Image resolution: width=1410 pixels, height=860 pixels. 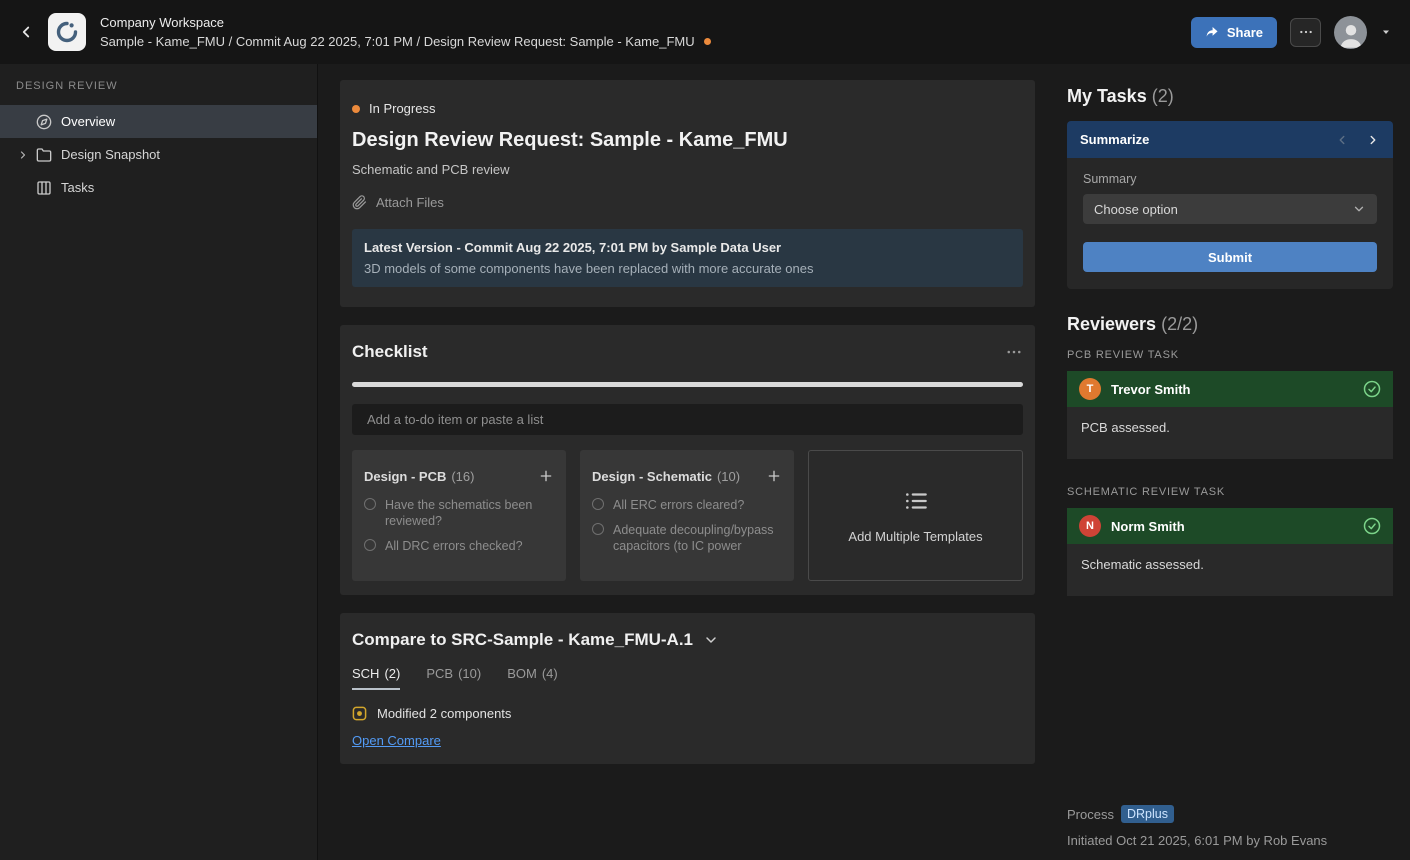 I want to click on reviewer-name: Trevor Smith, so click(x=1151, y=389).